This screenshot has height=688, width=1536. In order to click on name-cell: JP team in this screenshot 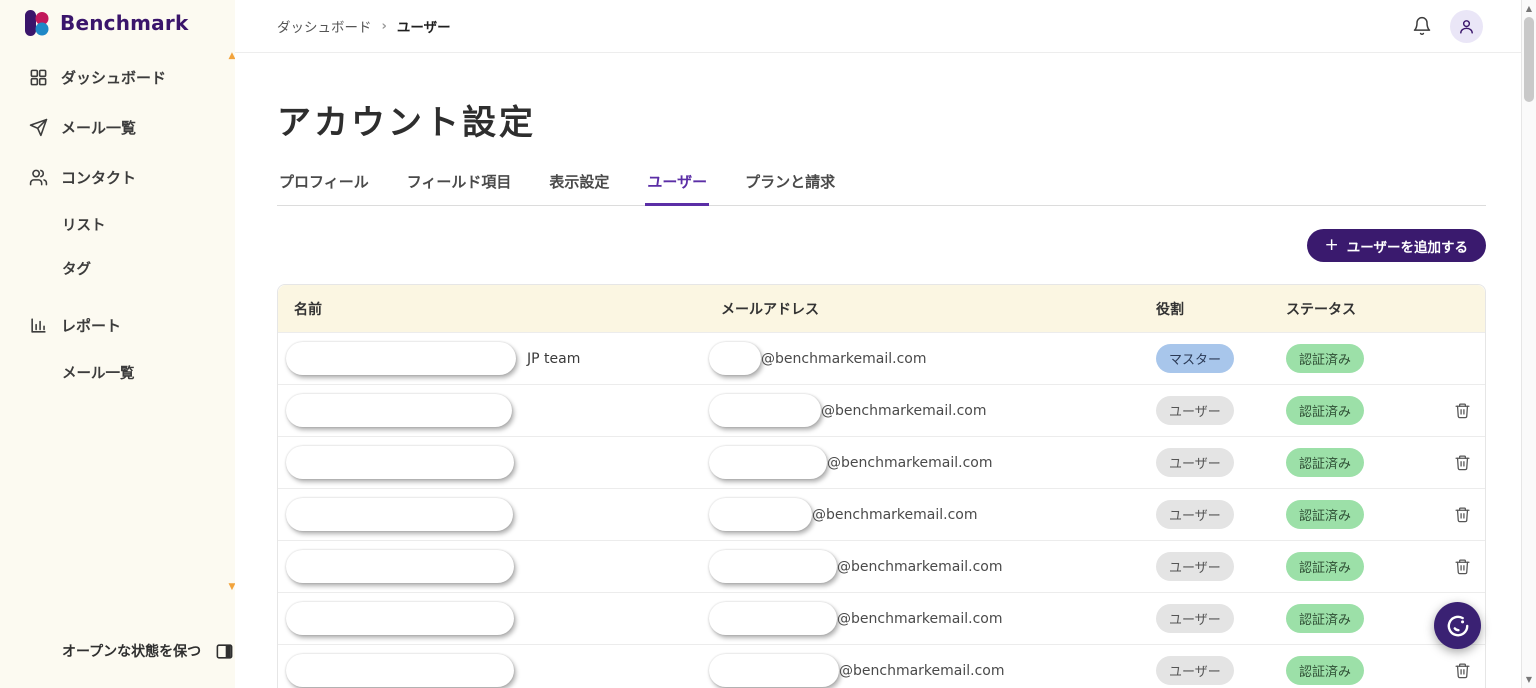, I will do `click(499, 358)`.